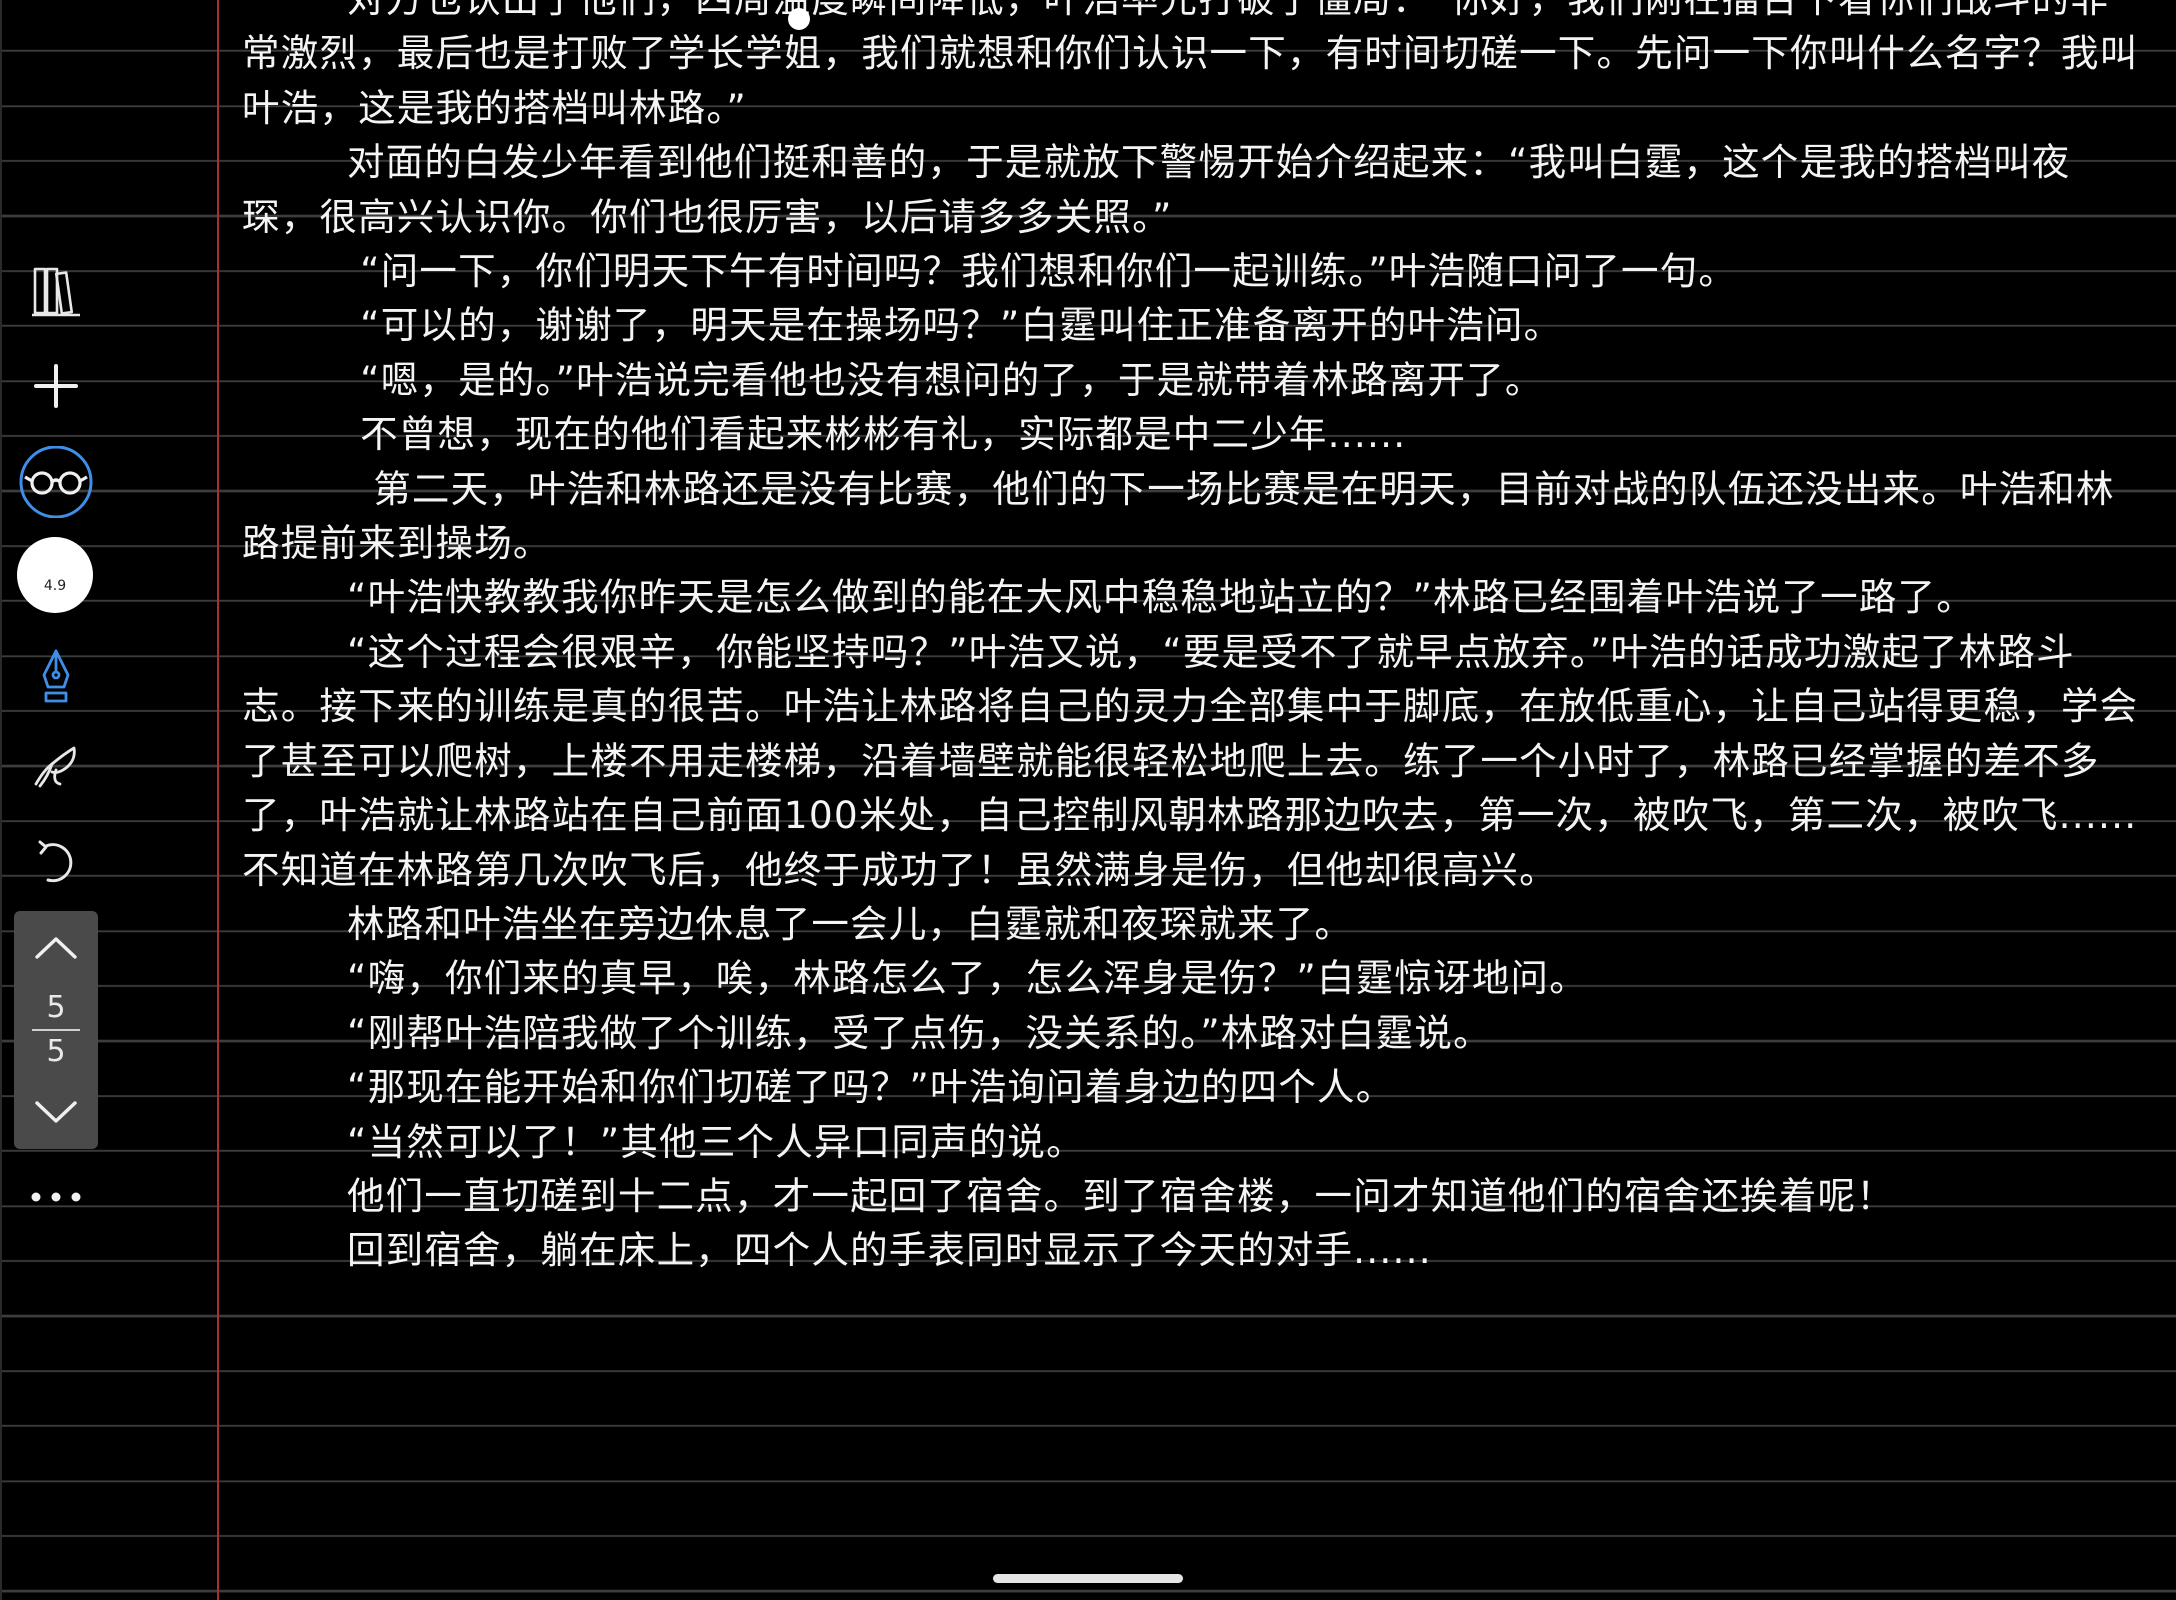 This screenshot has height=1600, width=2176. I want to click on chevron-up-icon, so click(56, 948).